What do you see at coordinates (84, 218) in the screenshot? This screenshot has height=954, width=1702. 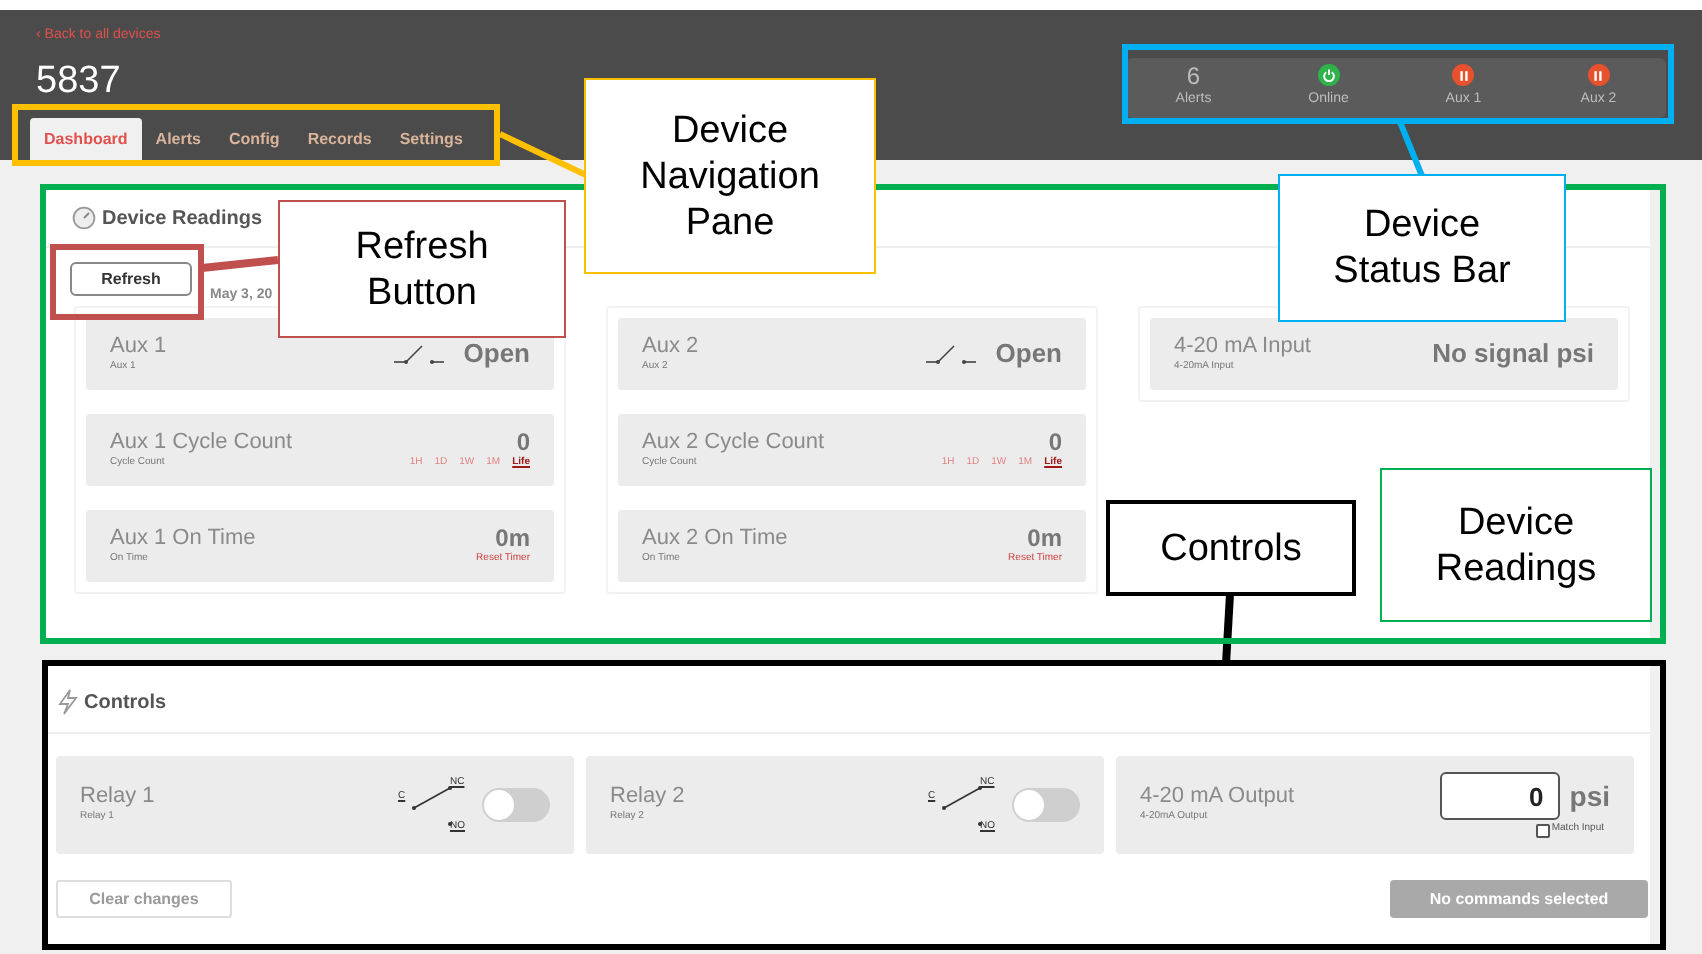 I see `gauge-icon` at bounding box center [84, 218].